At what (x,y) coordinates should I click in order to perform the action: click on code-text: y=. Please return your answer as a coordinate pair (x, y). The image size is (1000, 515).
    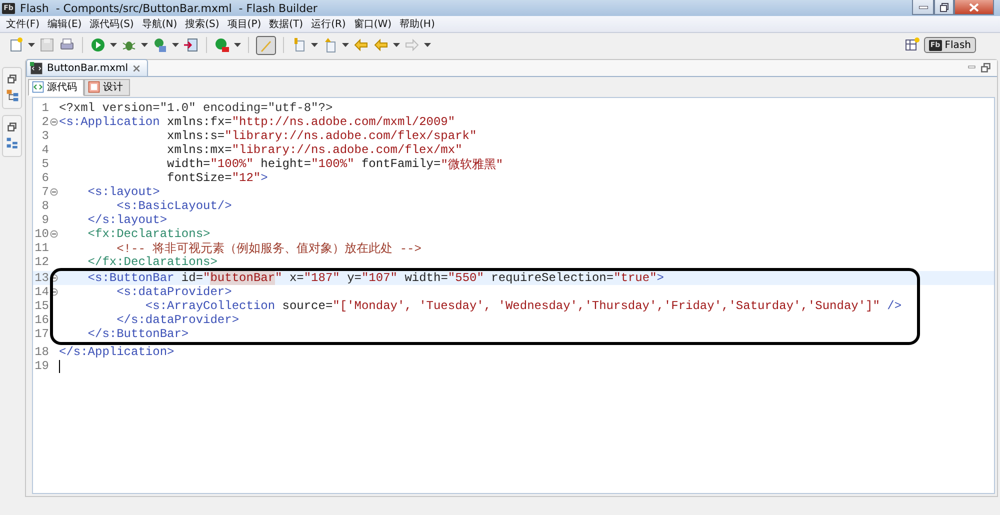
    Looking at the image, I should click on (354, 278).